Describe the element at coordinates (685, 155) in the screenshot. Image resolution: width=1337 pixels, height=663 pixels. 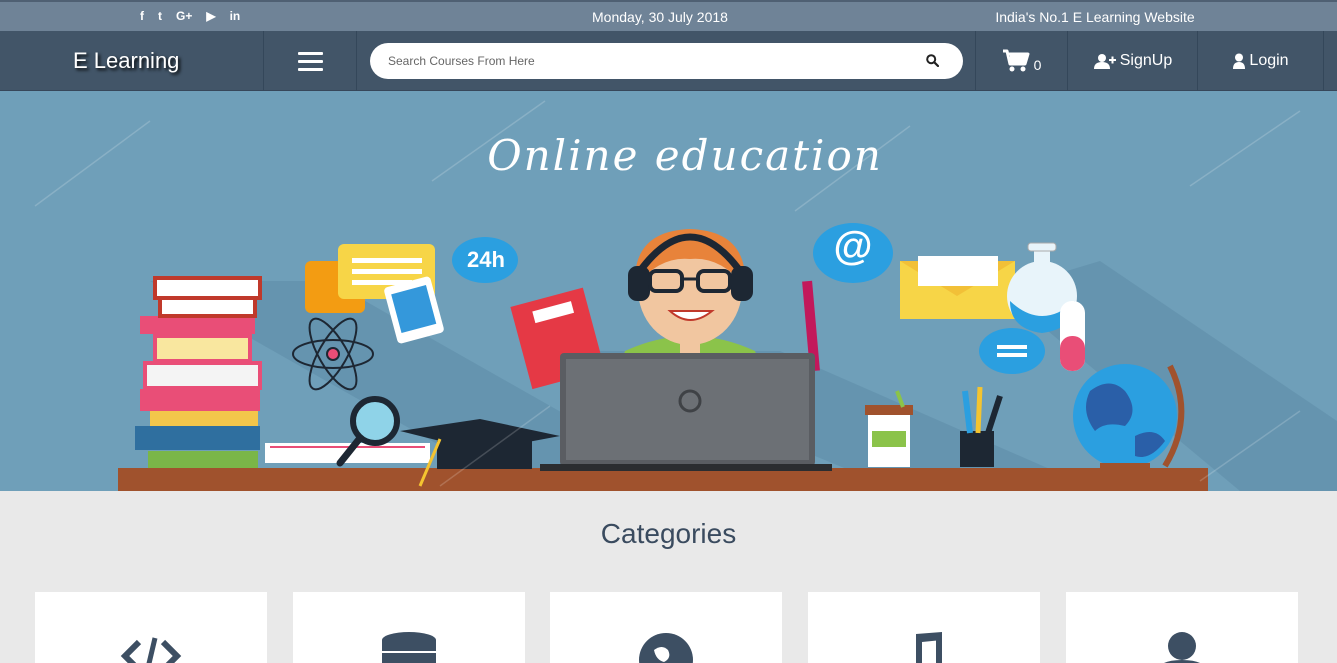
I see `hero-title: Online education` at that location.